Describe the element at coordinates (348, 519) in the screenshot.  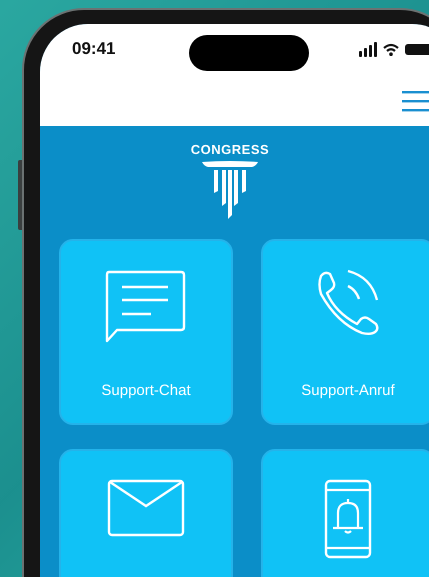
I see `phone-bell-icon` at that location.